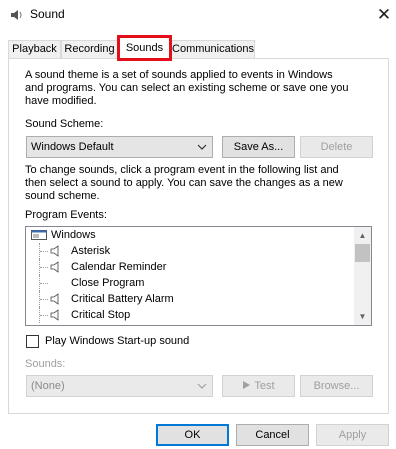 The height and width of the screenshot is (449, 396). I want to click on test-label: Test, so click(264, 386).